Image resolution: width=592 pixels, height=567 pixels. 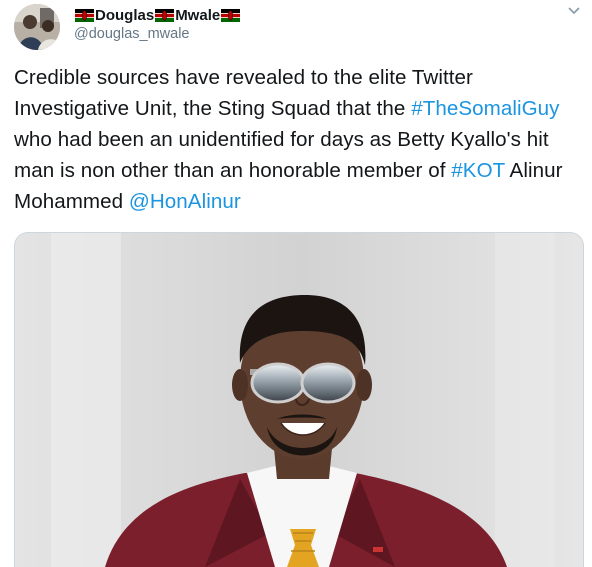 I want to click on display-name-first: Douglas, so click(x=125, y=15).